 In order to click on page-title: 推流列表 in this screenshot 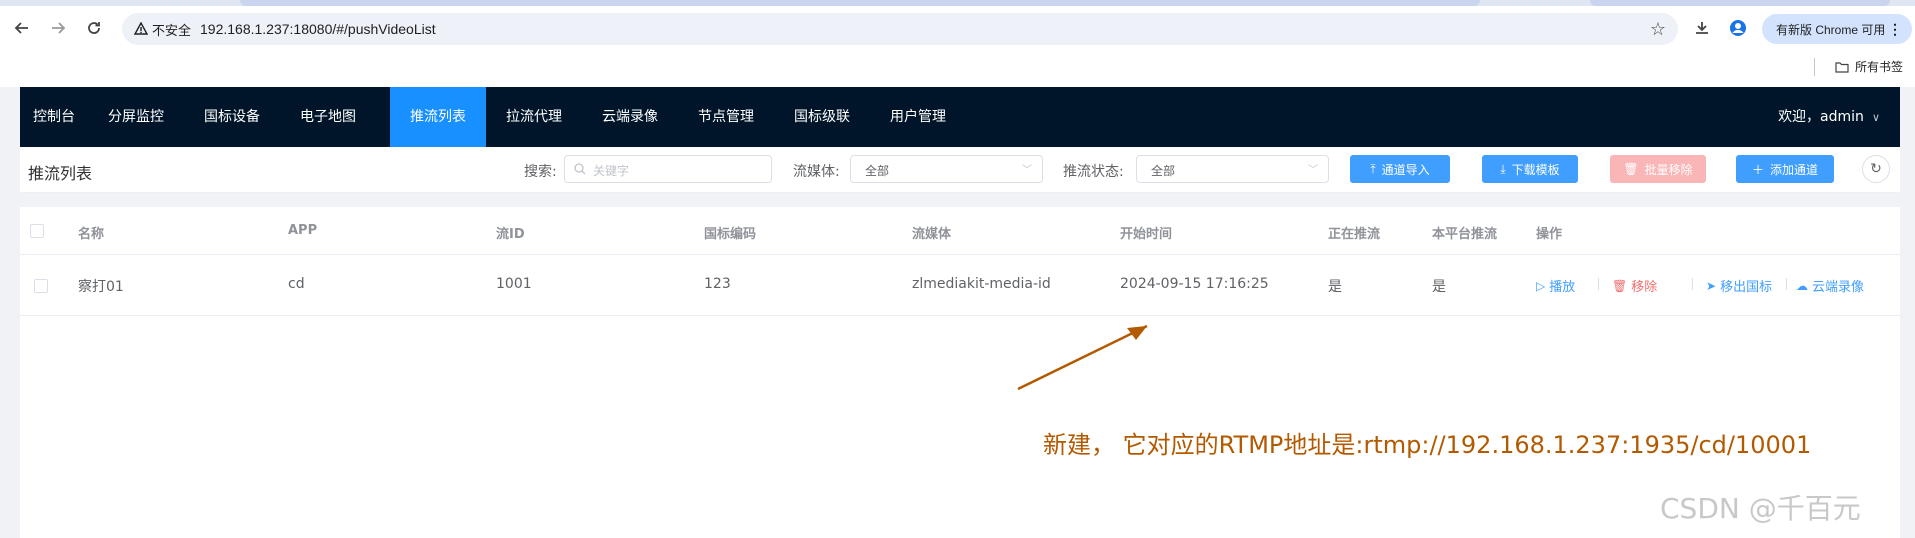, I will do `click(60, 173)`.